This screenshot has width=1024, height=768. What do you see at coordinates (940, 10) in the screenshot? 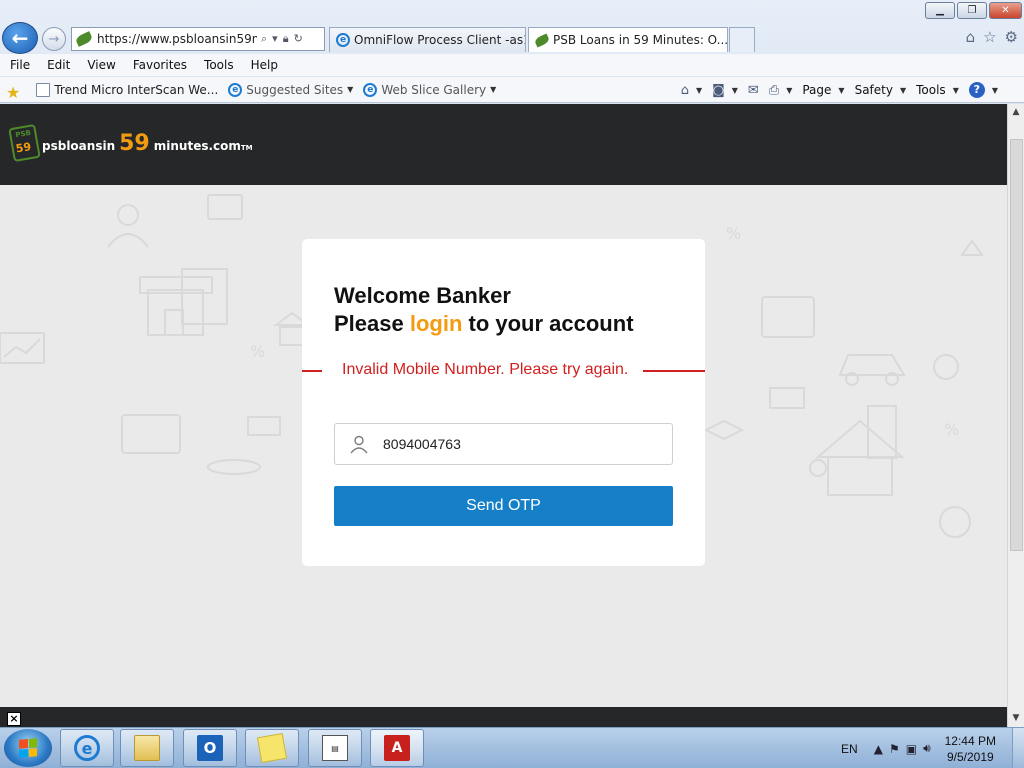
I see `minimize-button: ▁` at bounding box center [940, 10].